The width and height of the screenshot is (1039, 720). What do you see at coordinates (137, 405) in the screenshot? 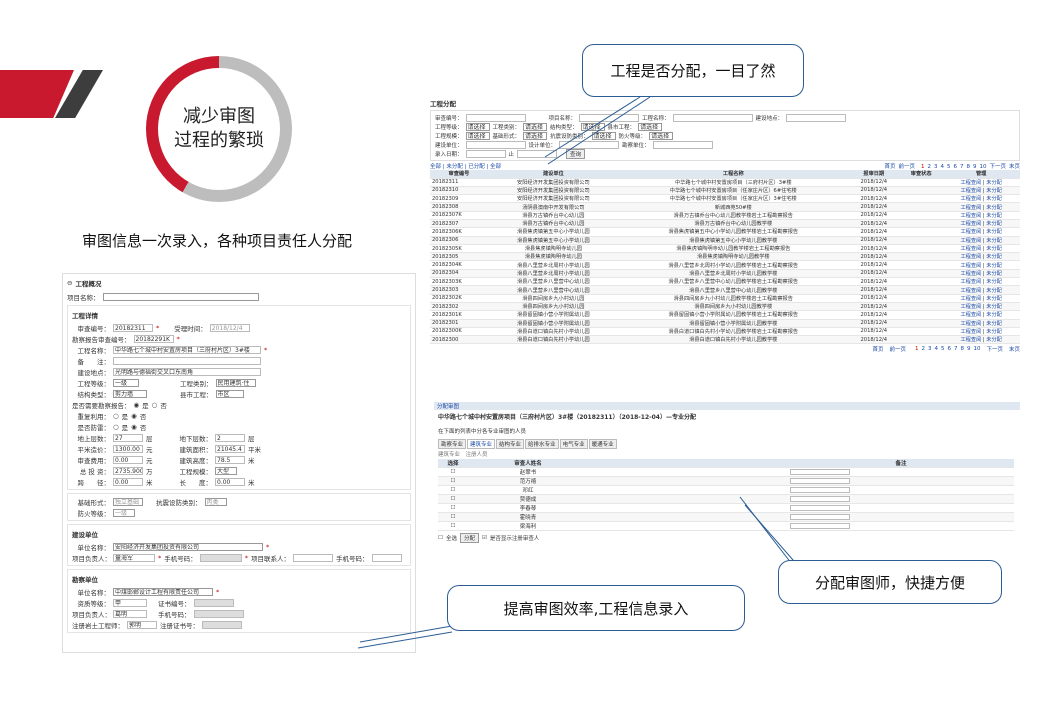
I see `radio-yes: ◉` at bounding box center [137, 405].